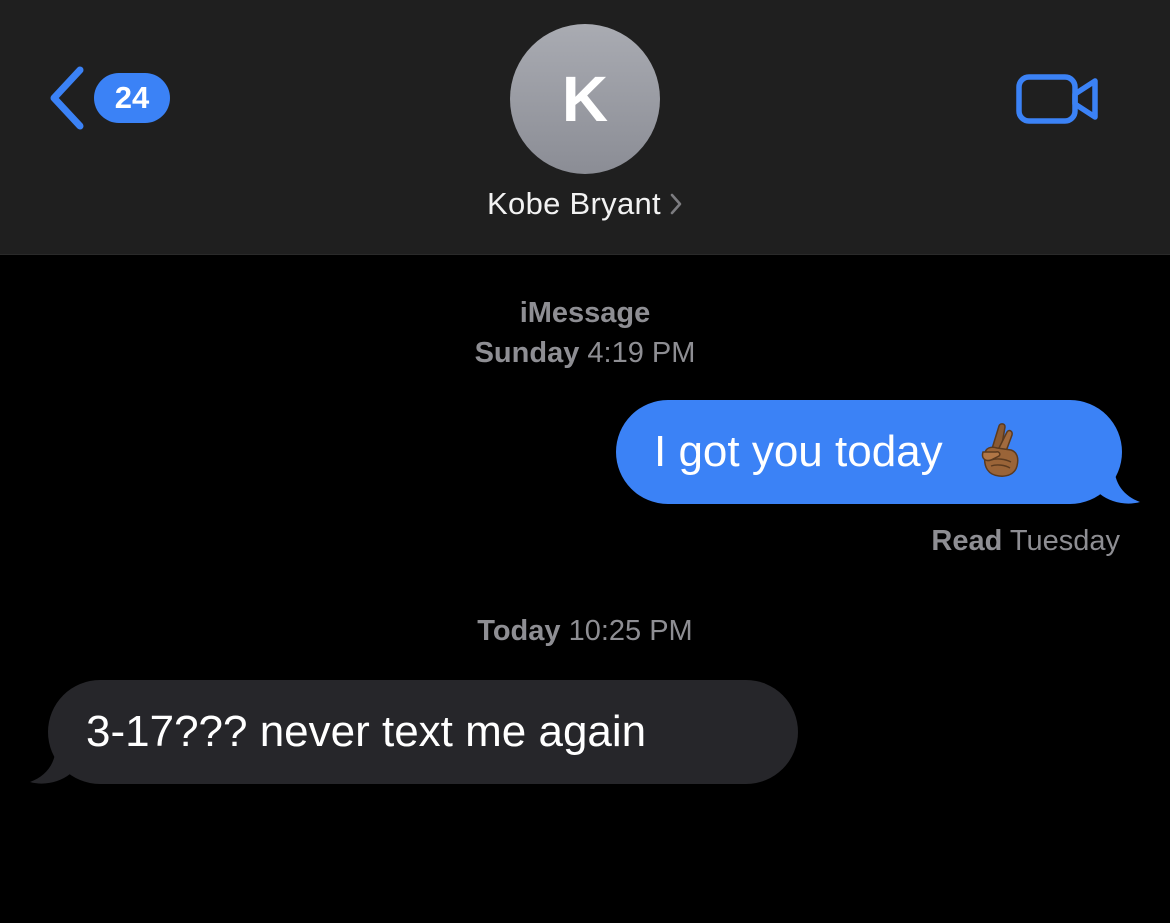 The width and height of the screenshot is (1170, 923). Describe the element at coordinates (574, 203) in the screenshot. I see `contact-name: Kobe Bryant` at that location.